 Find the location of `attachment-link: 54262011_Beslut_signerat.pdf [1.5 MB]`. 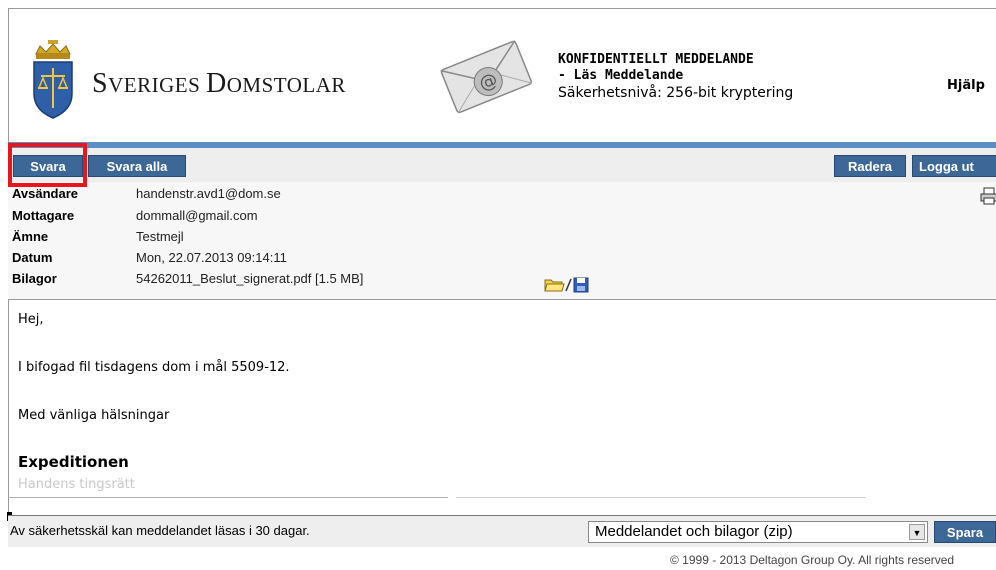

attachment-link: 54262011_Beslut_signerat.pdf [1.5 MB] is located at coordinates (249, 279).